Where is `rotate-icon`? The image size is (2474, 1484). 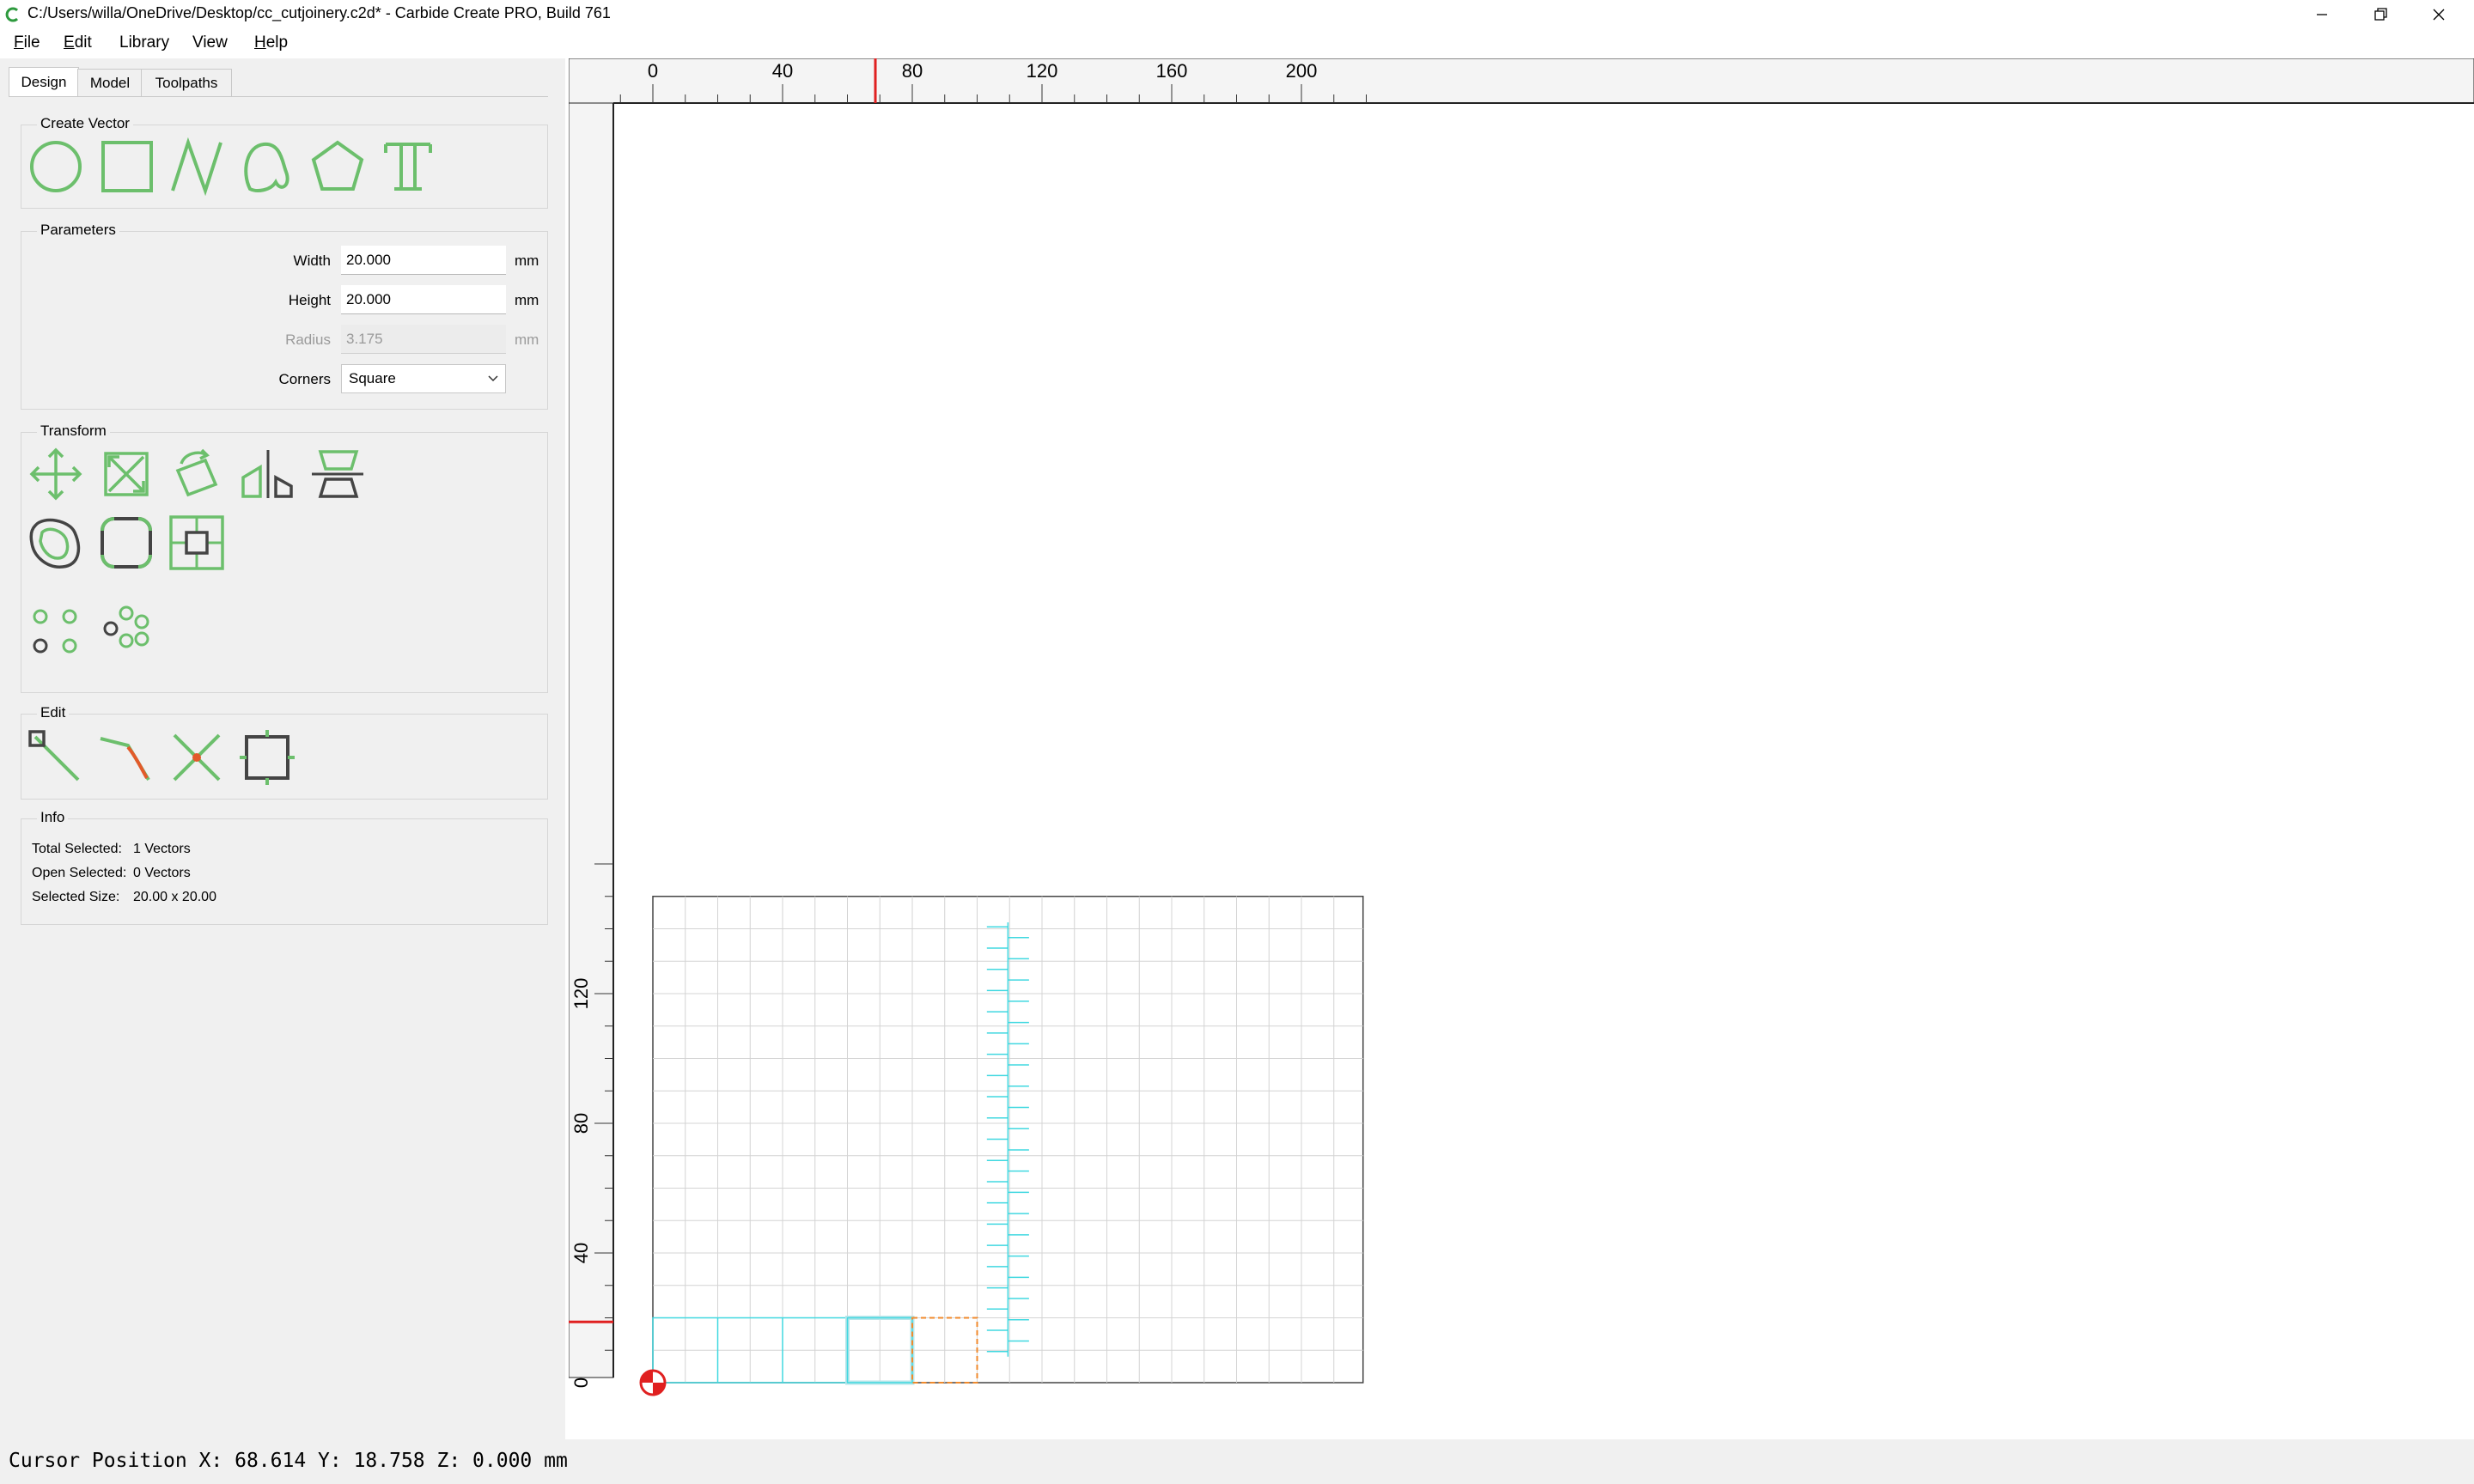 rotate-icon is located at coordinates (197, 474).